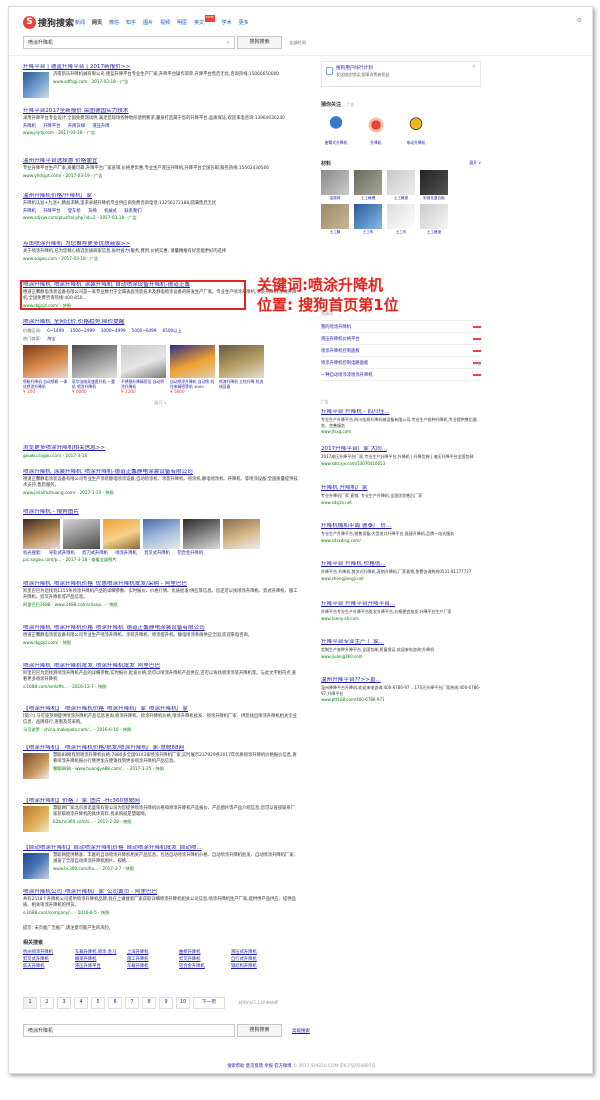  Describe the element at coordinates (45, 384) in the screenshot. I see `product-caption: 喷粉升降机 自动喷粉 一体化喷涂升降机` at that location.